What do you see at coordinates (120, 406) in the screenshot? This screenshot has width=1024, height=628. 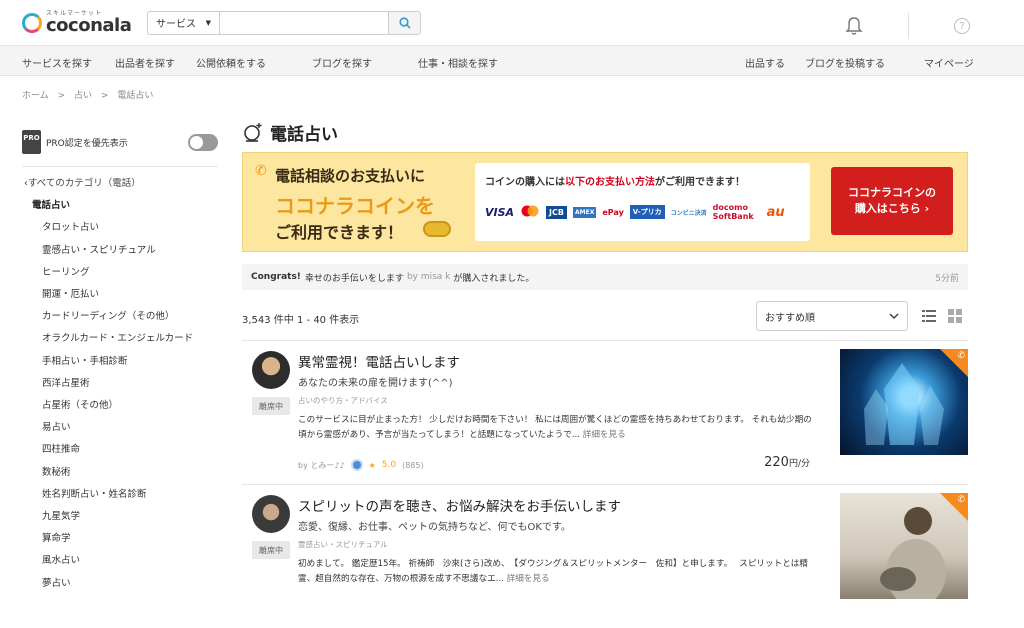 I see `category-item: 占星術（その他）` at bounding box center [120, 406].